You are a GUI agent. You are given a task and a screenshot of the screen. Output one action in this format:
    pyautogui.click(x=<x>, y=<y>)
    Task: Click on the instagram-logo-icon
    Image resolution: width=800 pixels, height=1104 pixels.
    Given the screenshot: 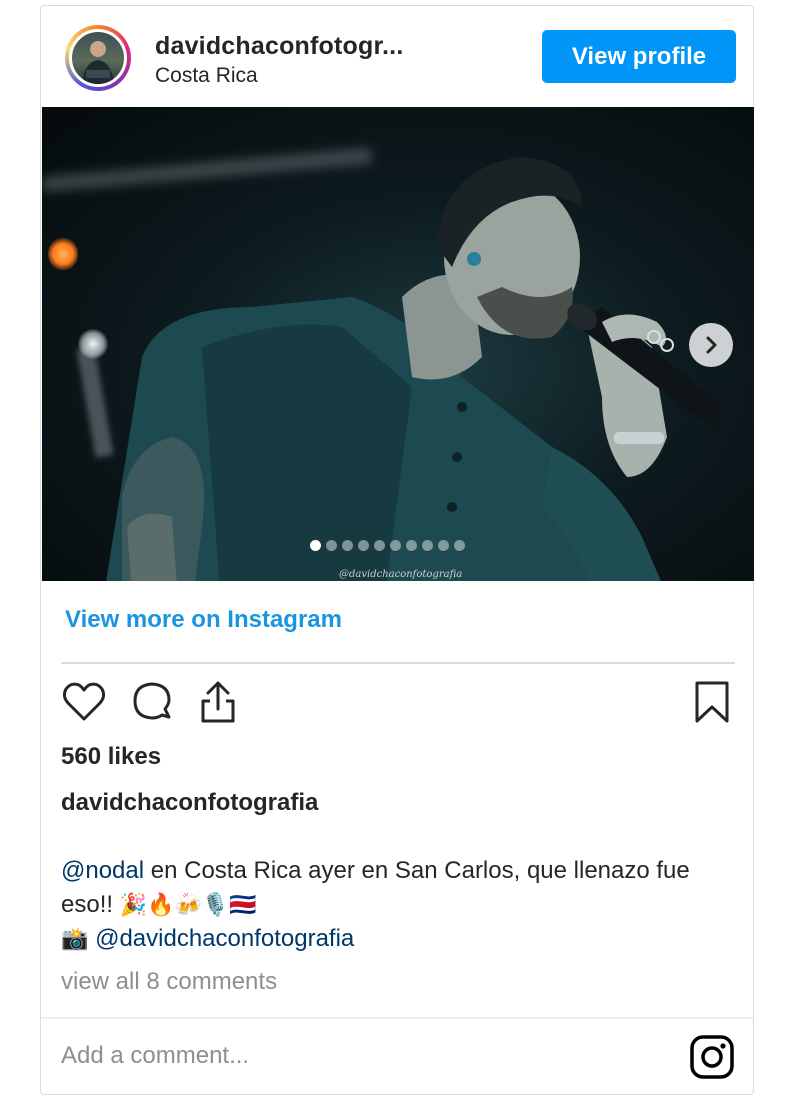 What is the action you would take?
    pyautogui.click(x=712, y=1057)
    